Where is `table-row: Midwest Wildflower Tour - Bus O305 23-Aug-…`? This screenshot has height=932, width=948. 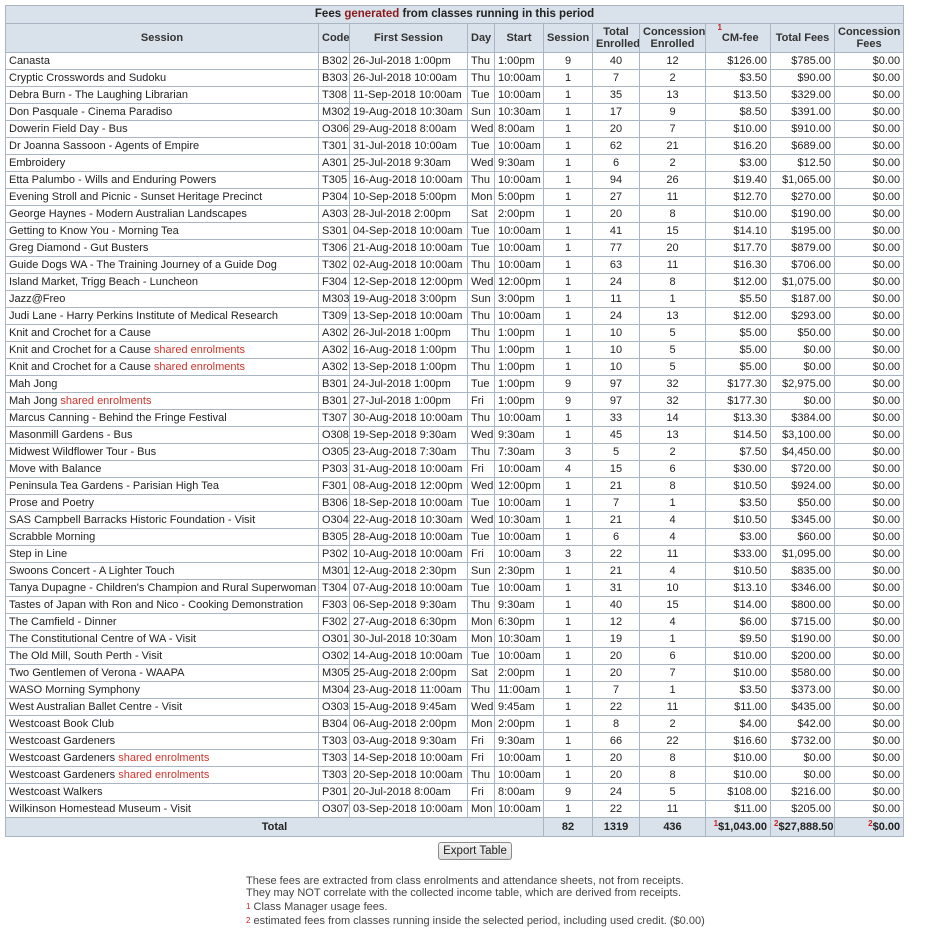
table-row: Midwest Wildflower Tour - Bus O305 23-Aug-… is located at coordinates (455, 452).